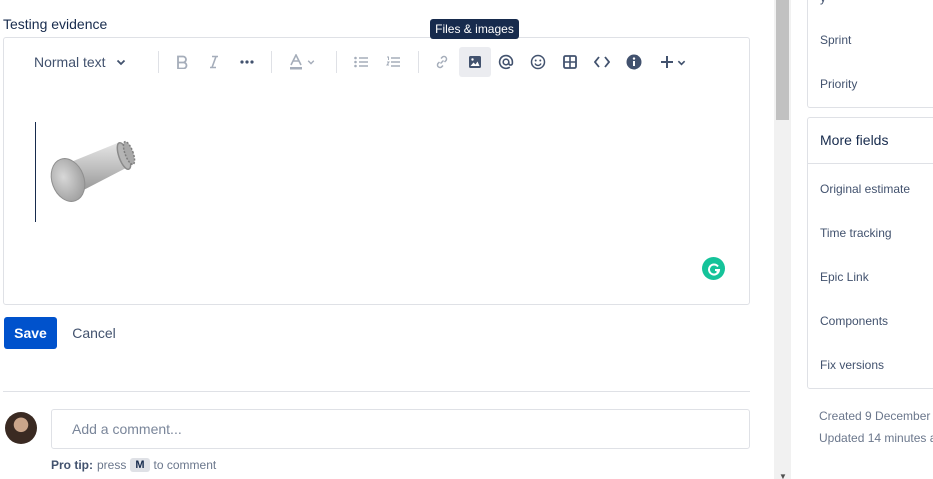 Image resolution: width=933 pixels, height=479 pixels. I want to click on insert-icon, so click(673, 62).